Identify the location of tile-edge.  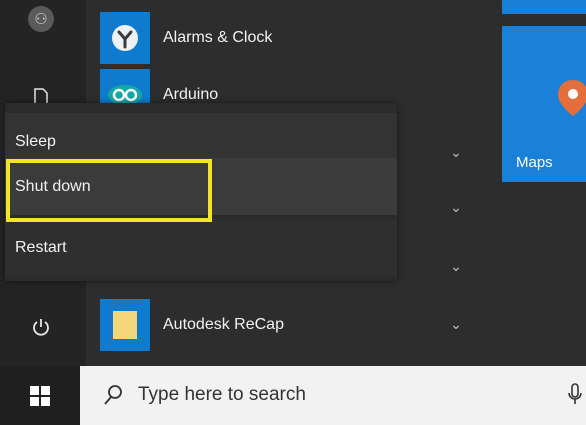
(544, 7).